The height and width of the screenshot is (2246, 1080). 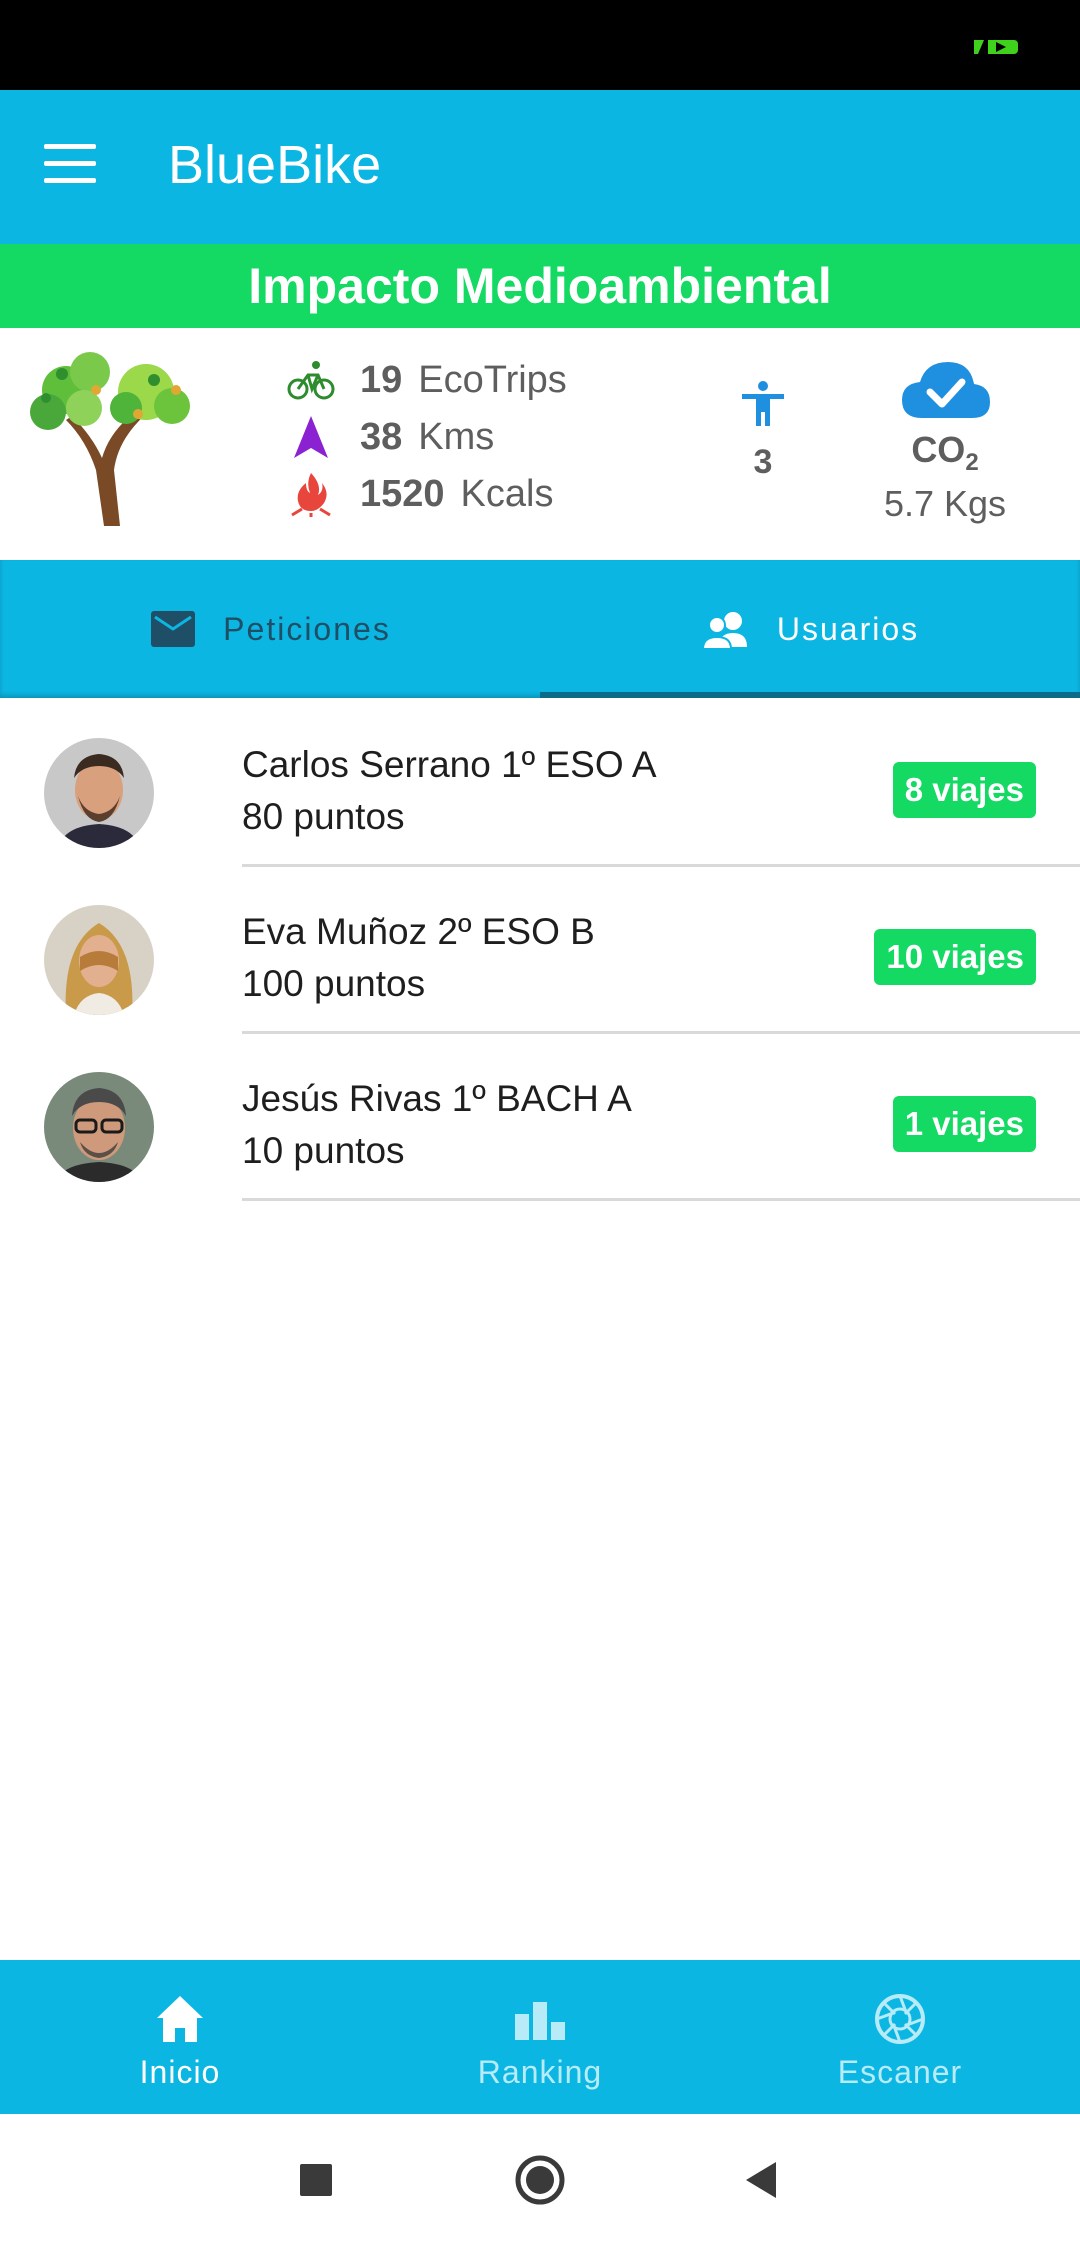 I want to click on recent-apps-icon, so click(x=316, y=2180).